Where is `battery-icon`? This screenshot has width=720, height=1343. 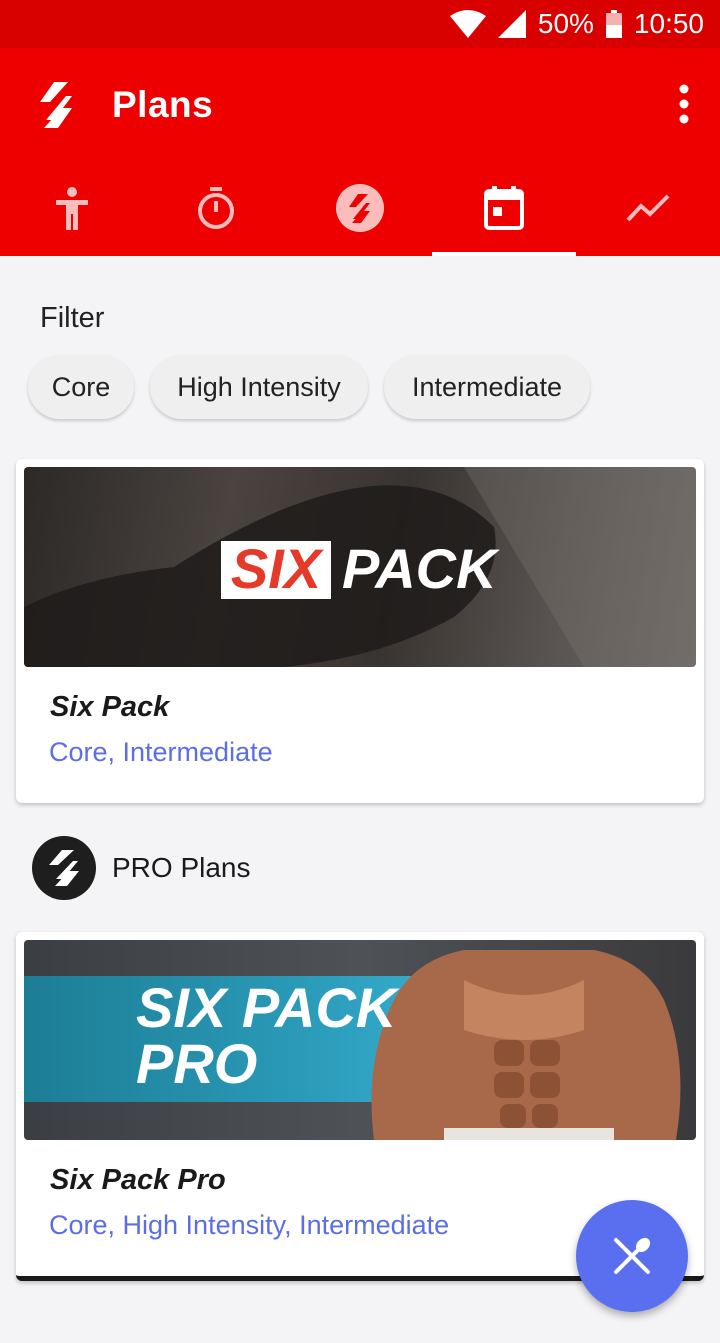
battery-icon is located at coordinates (613, 24).